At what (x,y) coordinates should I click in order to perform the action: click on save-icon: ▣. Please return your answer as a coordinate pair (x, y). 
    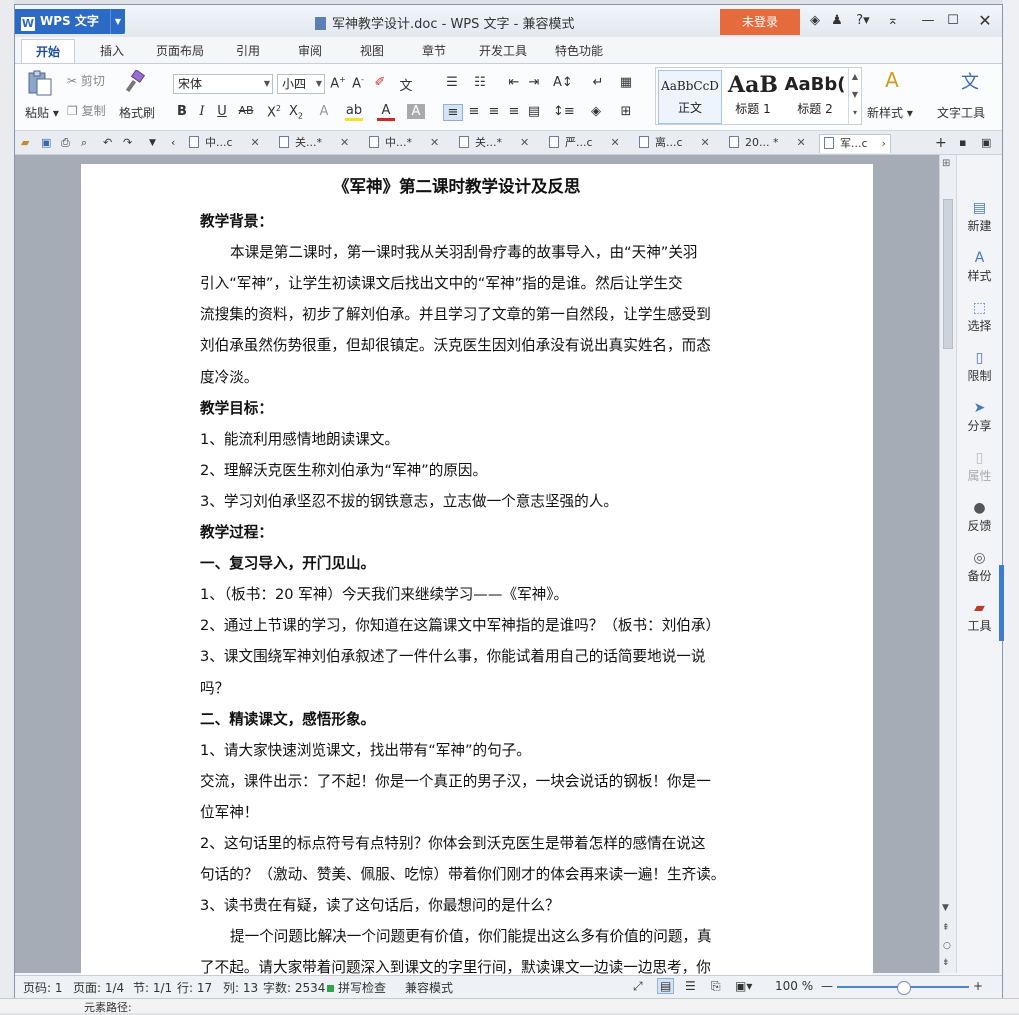
    Looking at the image, I should click on (46, 143).